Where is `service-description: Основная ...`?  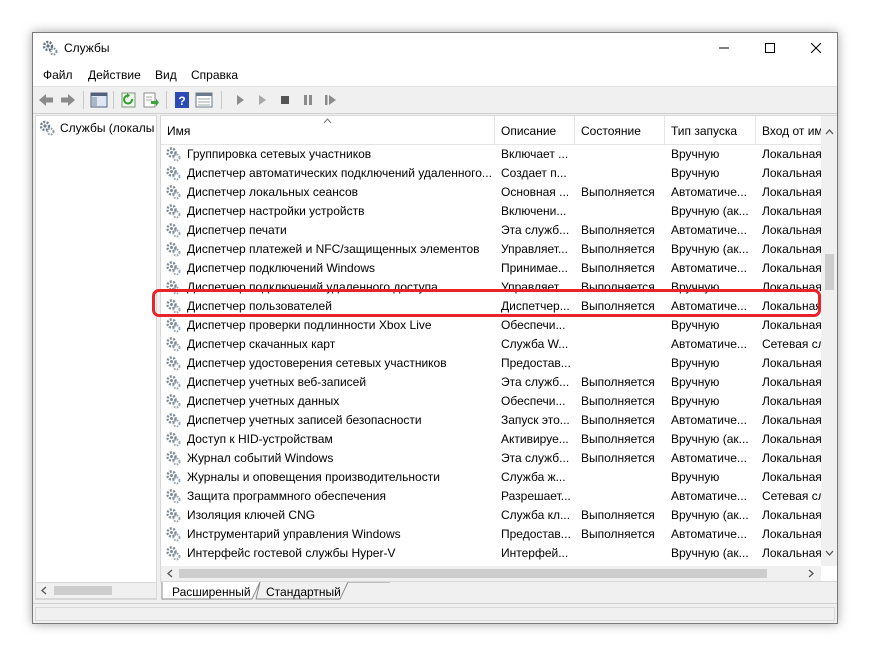 service-description: Основная ... is located at coordinates (535, 192).